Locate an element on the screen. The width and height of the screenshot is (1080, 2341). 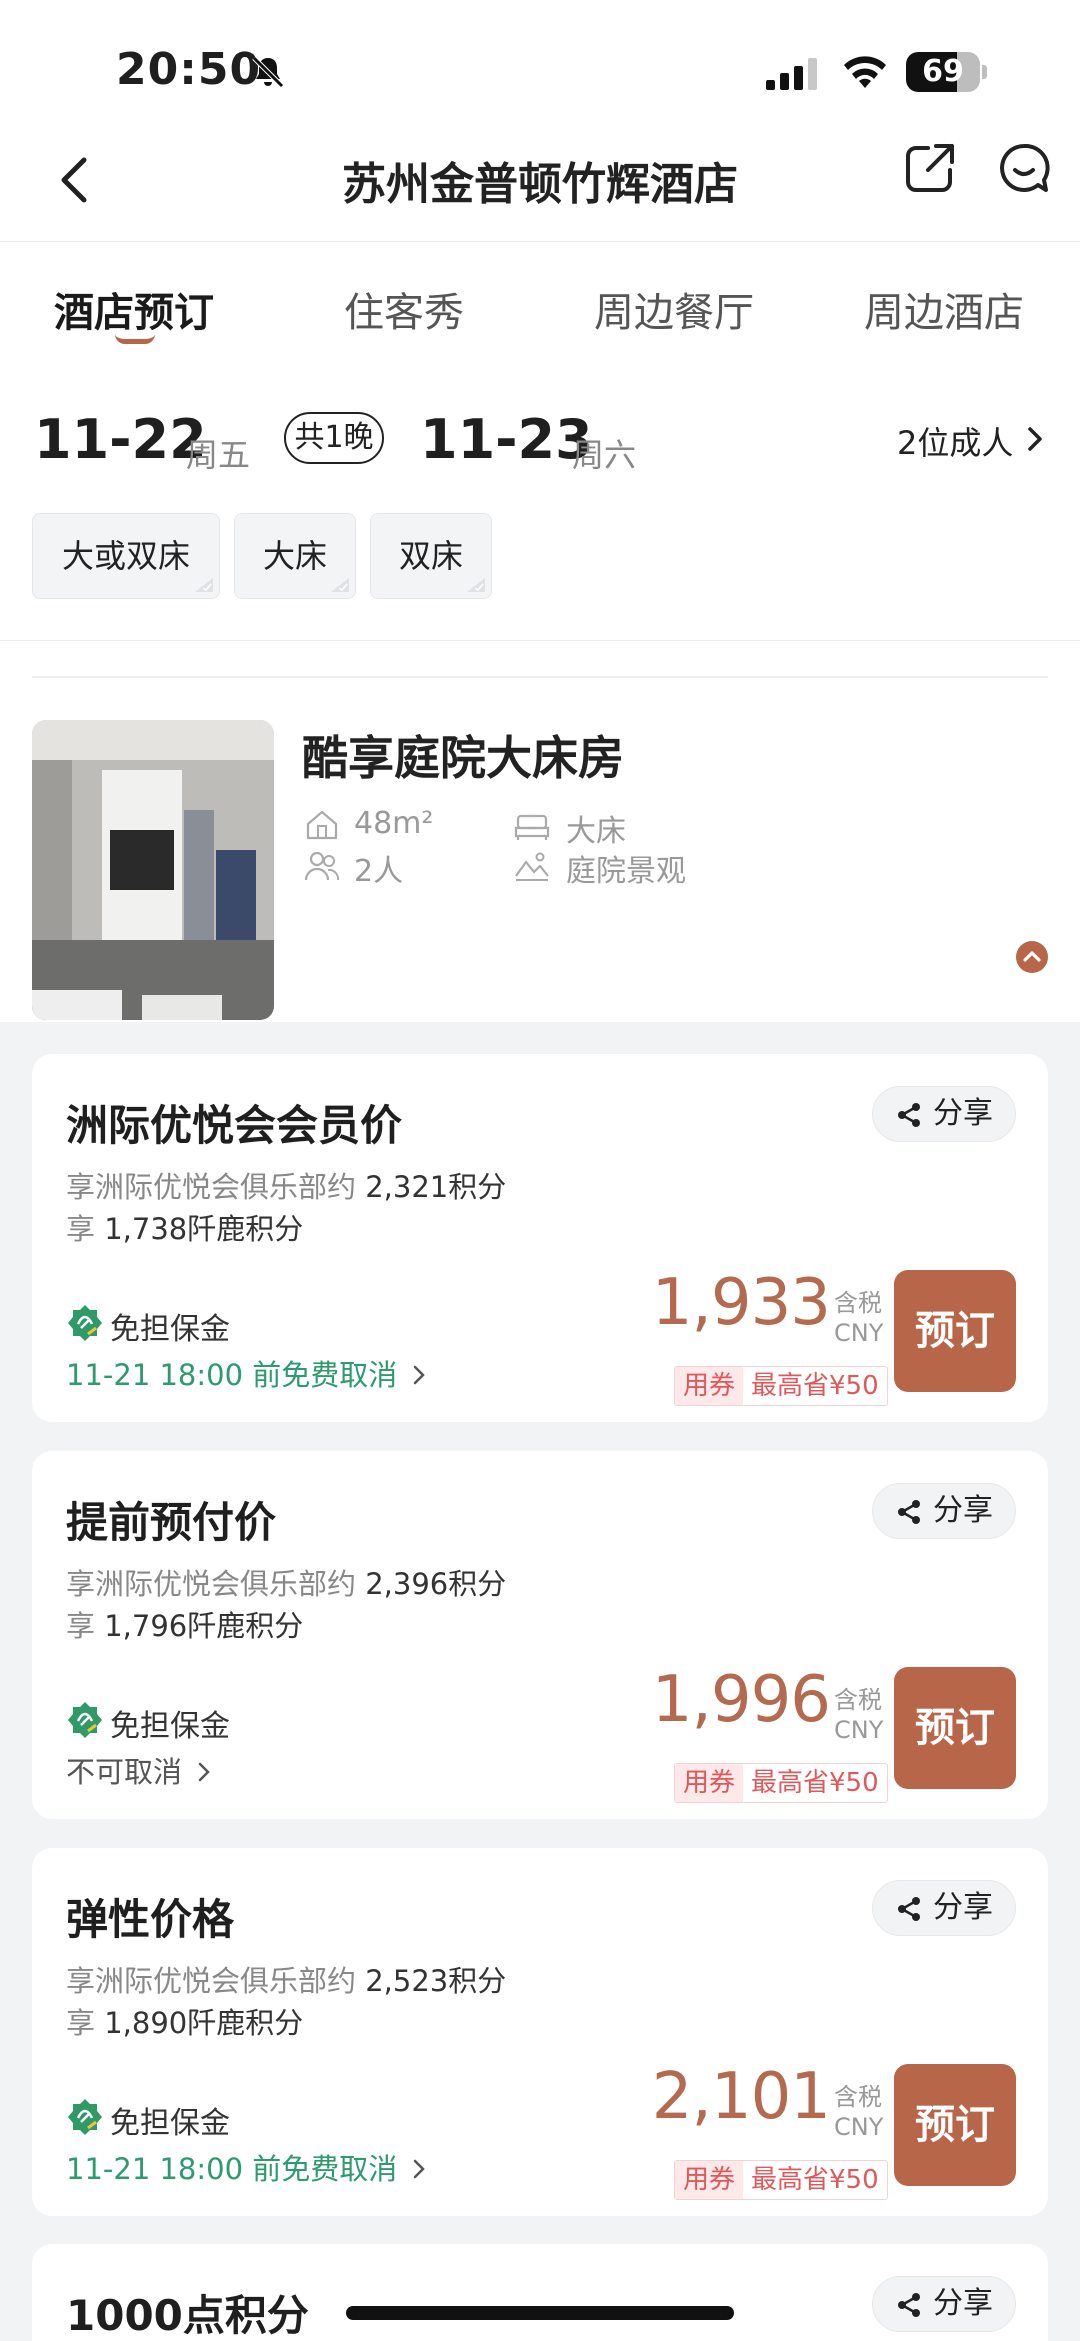
club-points: 2,396积分 is located at coordinates (436, 1584).